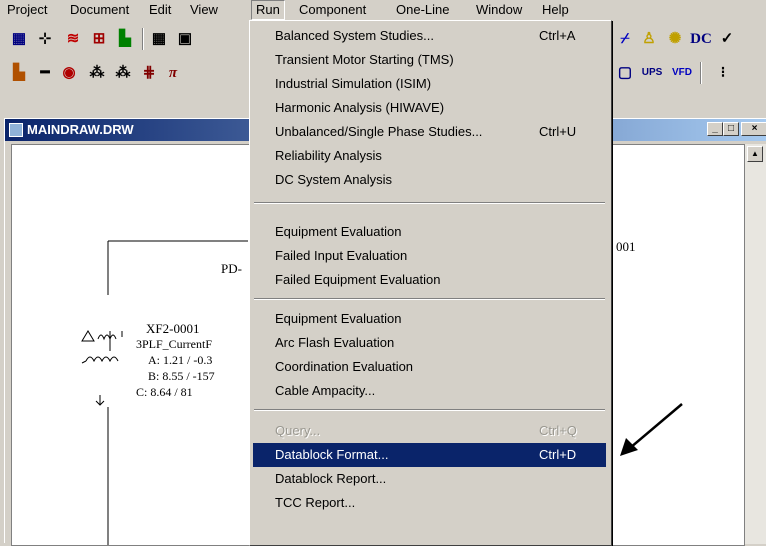  Describe the element at coordinates (715, 129) in the screenshot. I see `minimize-button: _` at that location.